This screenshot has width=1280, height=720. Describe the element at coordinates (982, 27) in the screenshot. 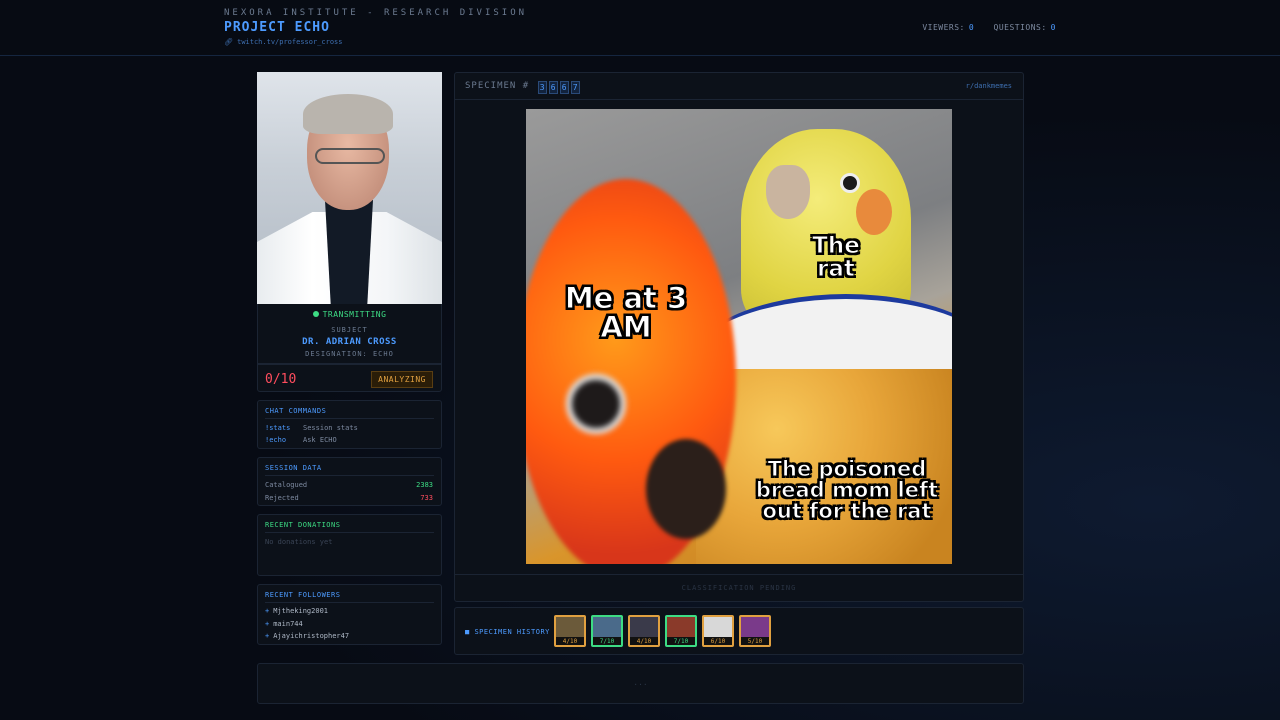

I see `header-stats: VIEWERS: 0 QUESTIONS: 0` at that location.